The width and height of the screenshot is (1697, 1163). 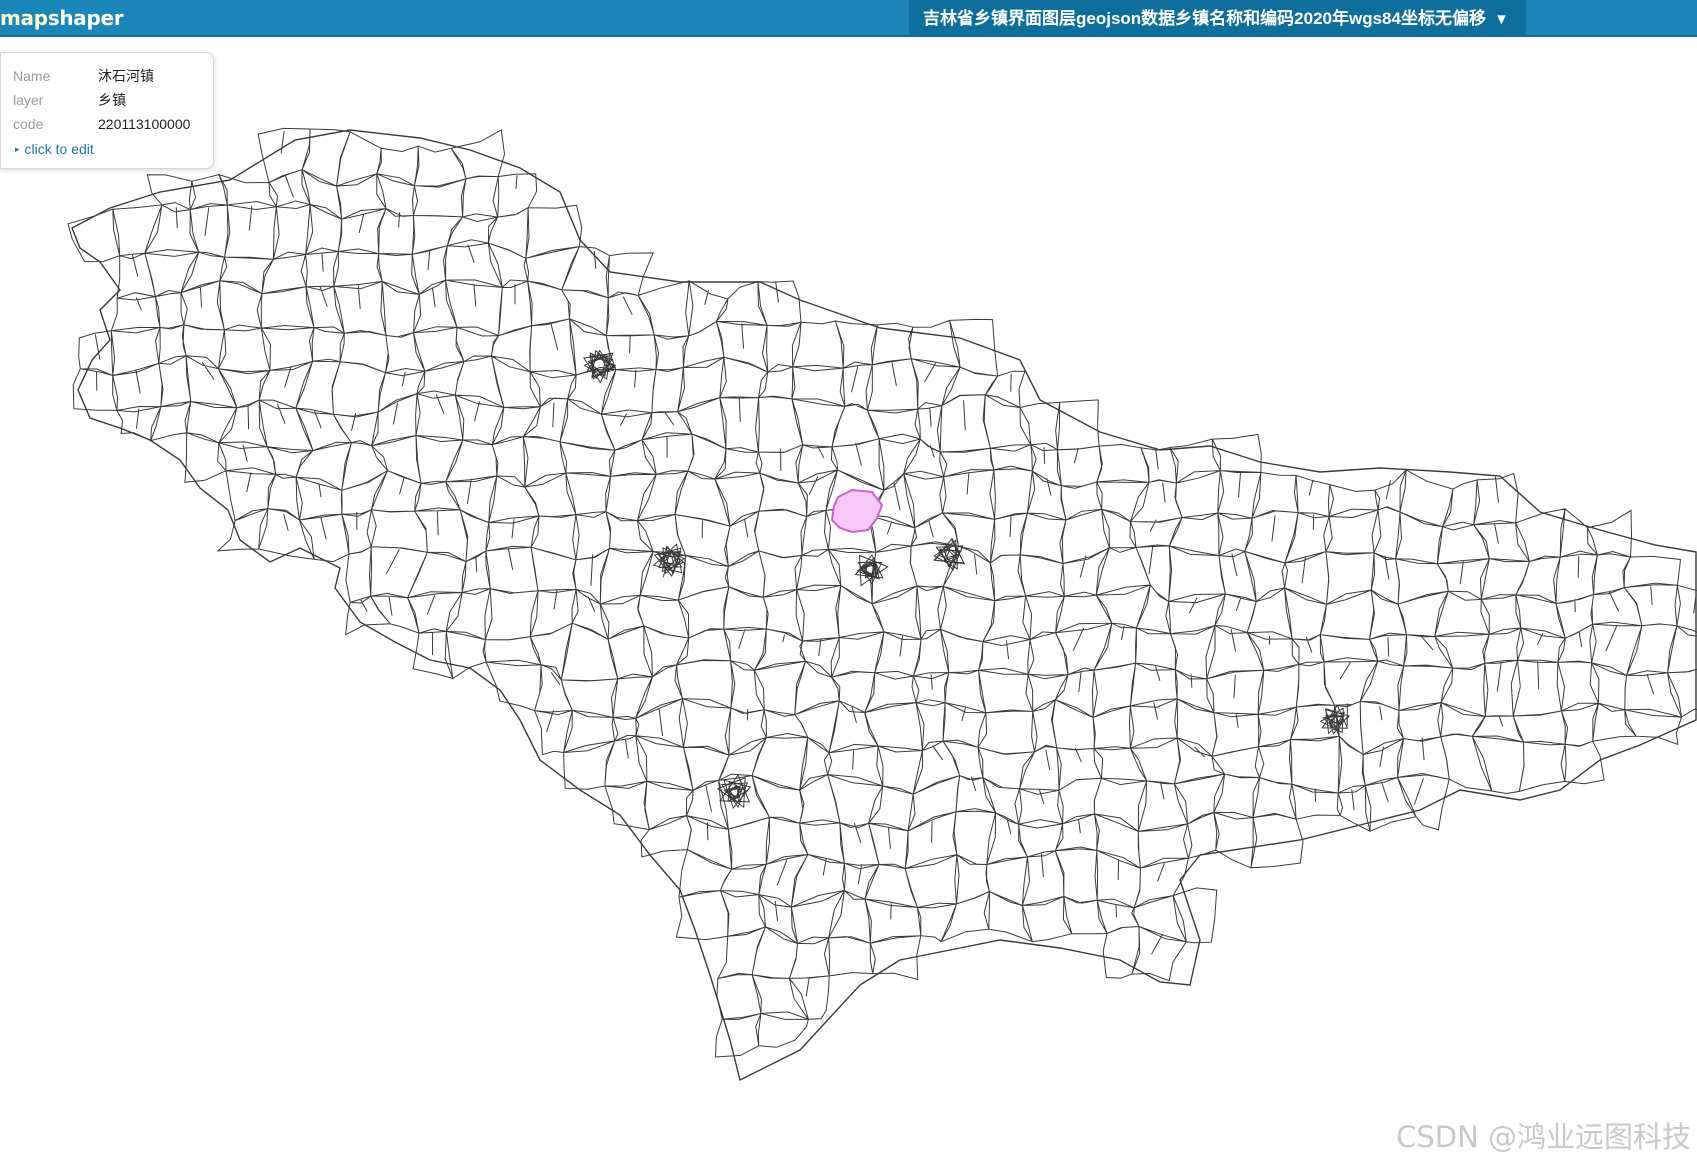 I want to click on app-logo: mapshaper, so click(x=62, y=18).